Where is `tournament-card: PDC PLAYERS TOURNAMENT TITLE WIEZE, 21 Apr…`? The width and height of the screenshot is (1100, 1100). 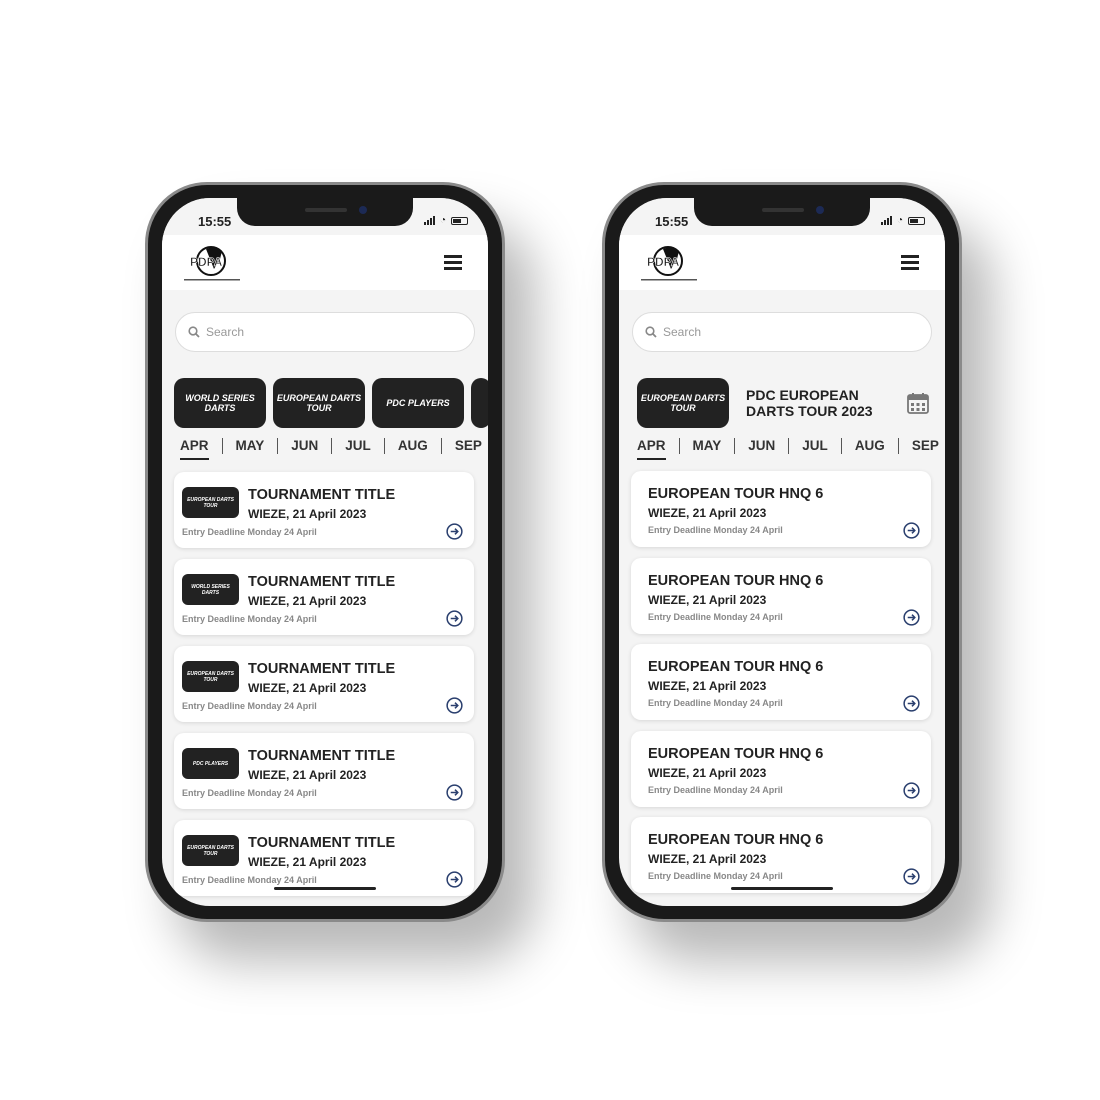 tournament-card: PDC PLAYERS TOURNAMENT TITLE WIEZE, 21 Apr… is located at coordinates (324, 771).